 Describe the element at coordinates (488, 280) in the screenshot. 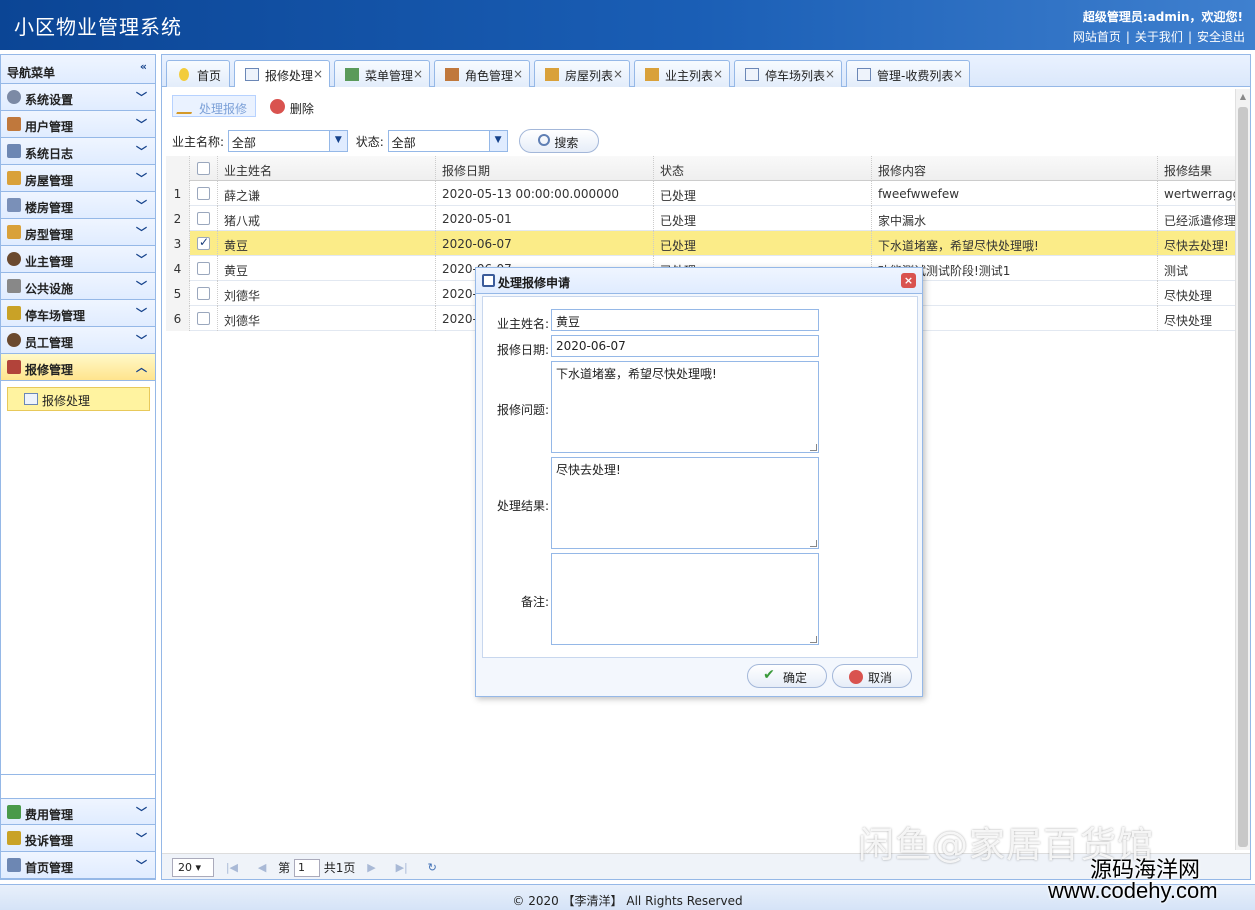

I see `save-icon` at that location.